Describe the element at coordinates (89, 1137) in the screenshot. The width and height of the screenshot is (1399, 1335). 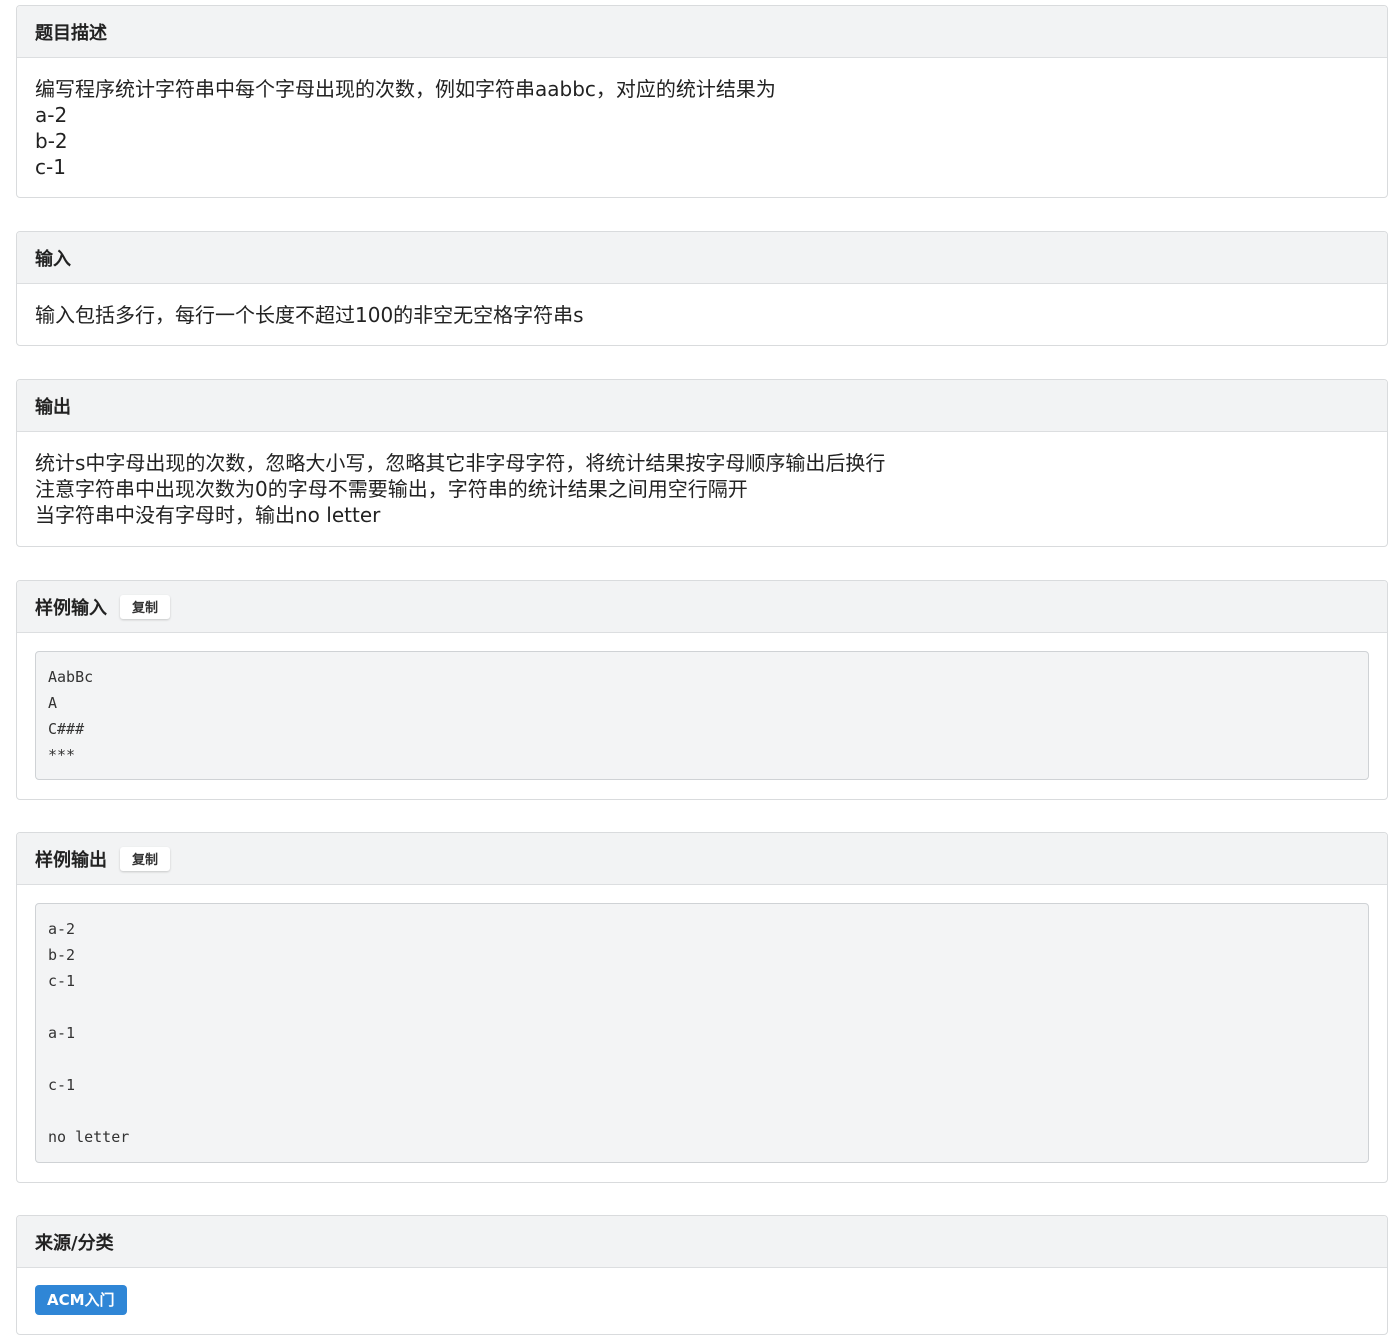
I see `code-line: no letter` at that location.